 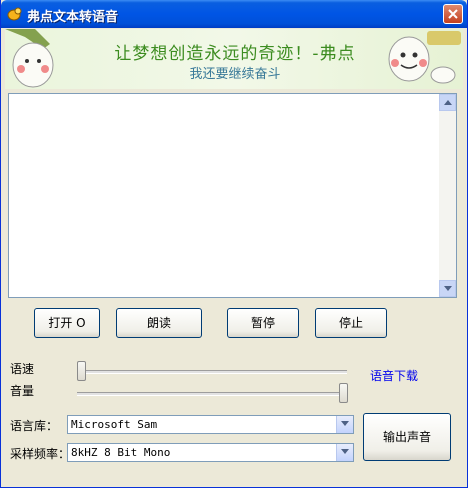 I want to click on banner-image: 让梦想创造永远的奇迹！-弗点 我还要继续奋斗, so click(x=234, y=59).